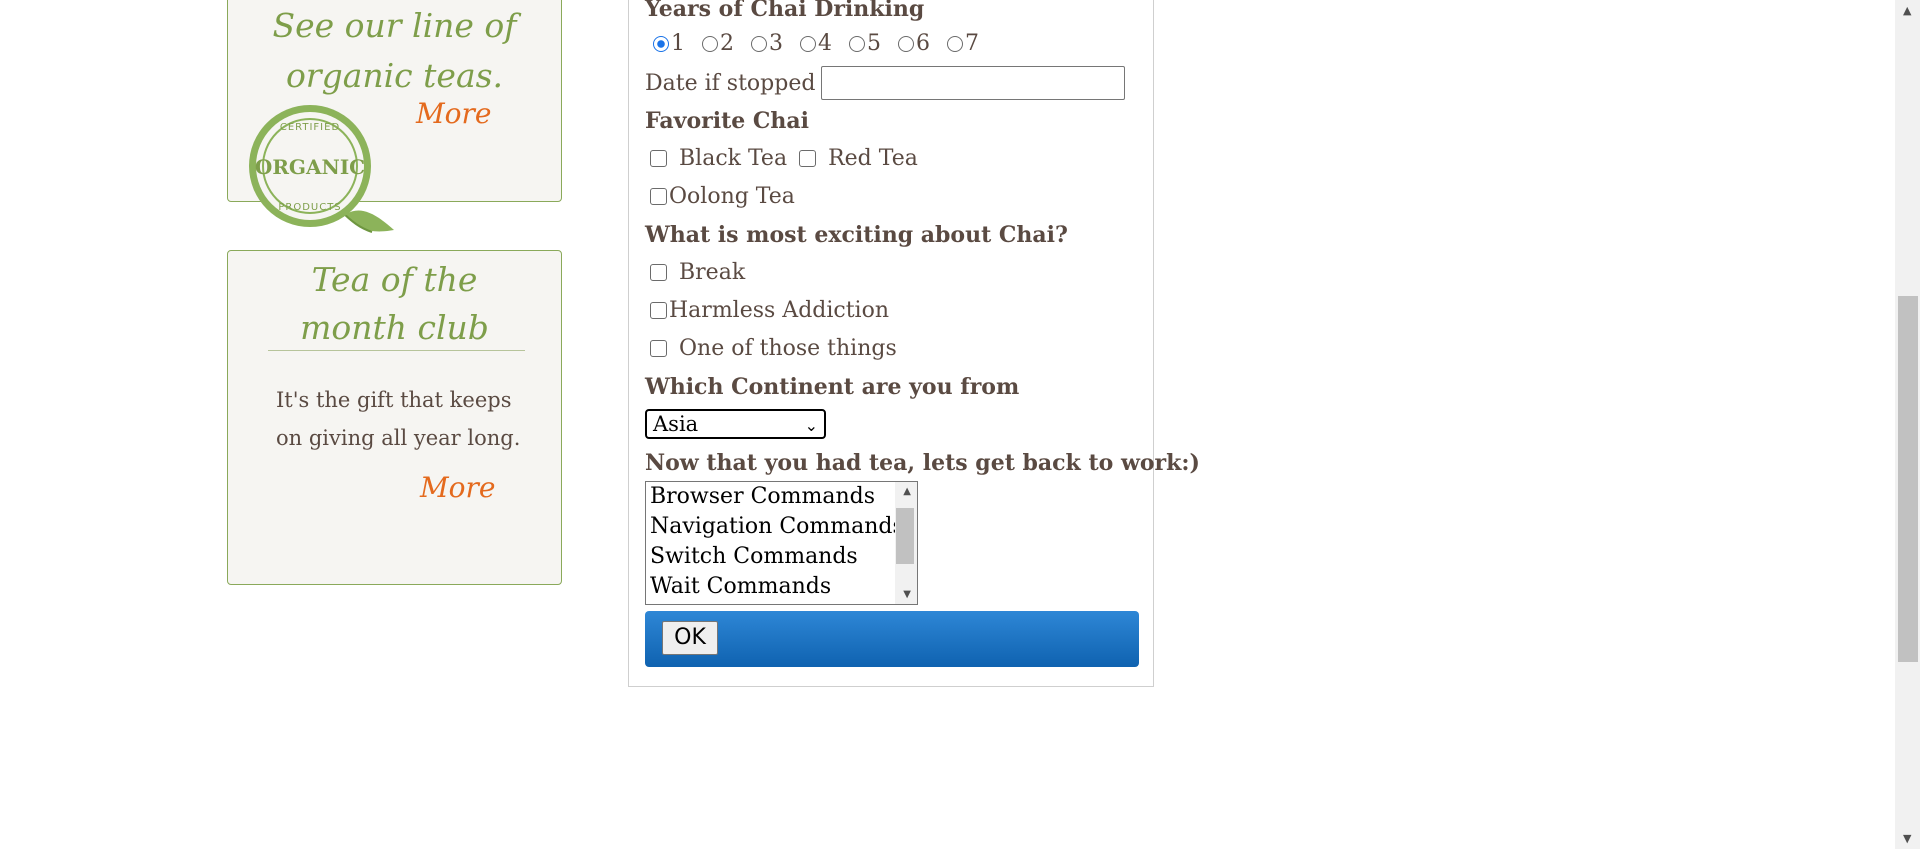  I want to click on list-item: Wait Commands, so click(781, 587).